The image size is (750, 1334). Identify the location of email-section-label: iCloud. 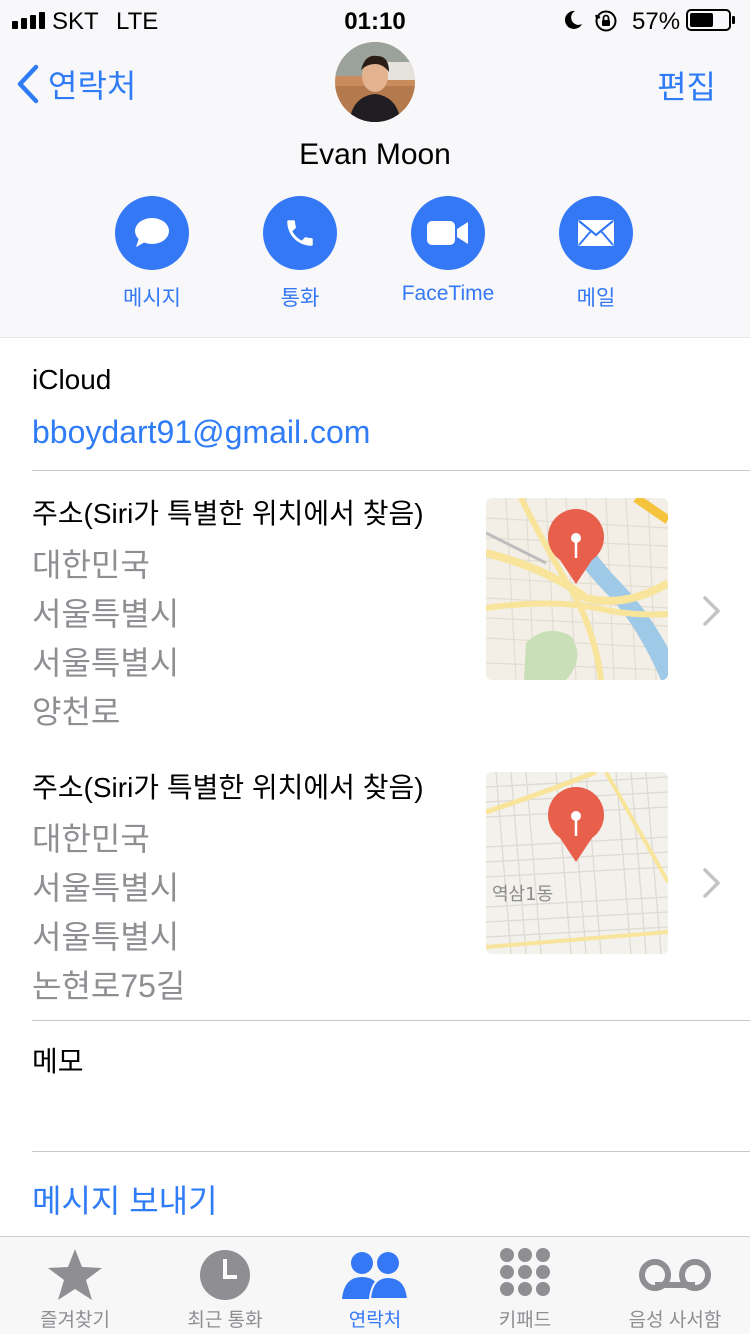
(72, 379).